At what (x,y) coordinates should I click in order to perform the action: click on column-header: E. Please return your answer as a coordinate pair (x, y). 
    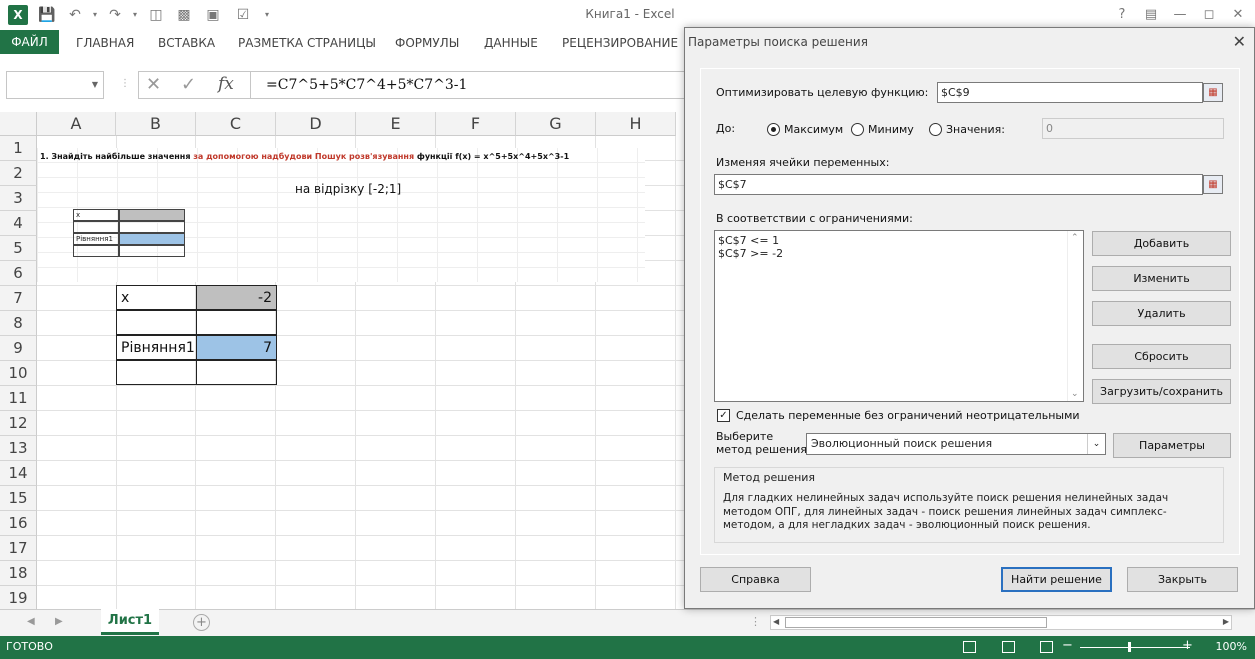
    Looking at the image, I should click on (396, 124).